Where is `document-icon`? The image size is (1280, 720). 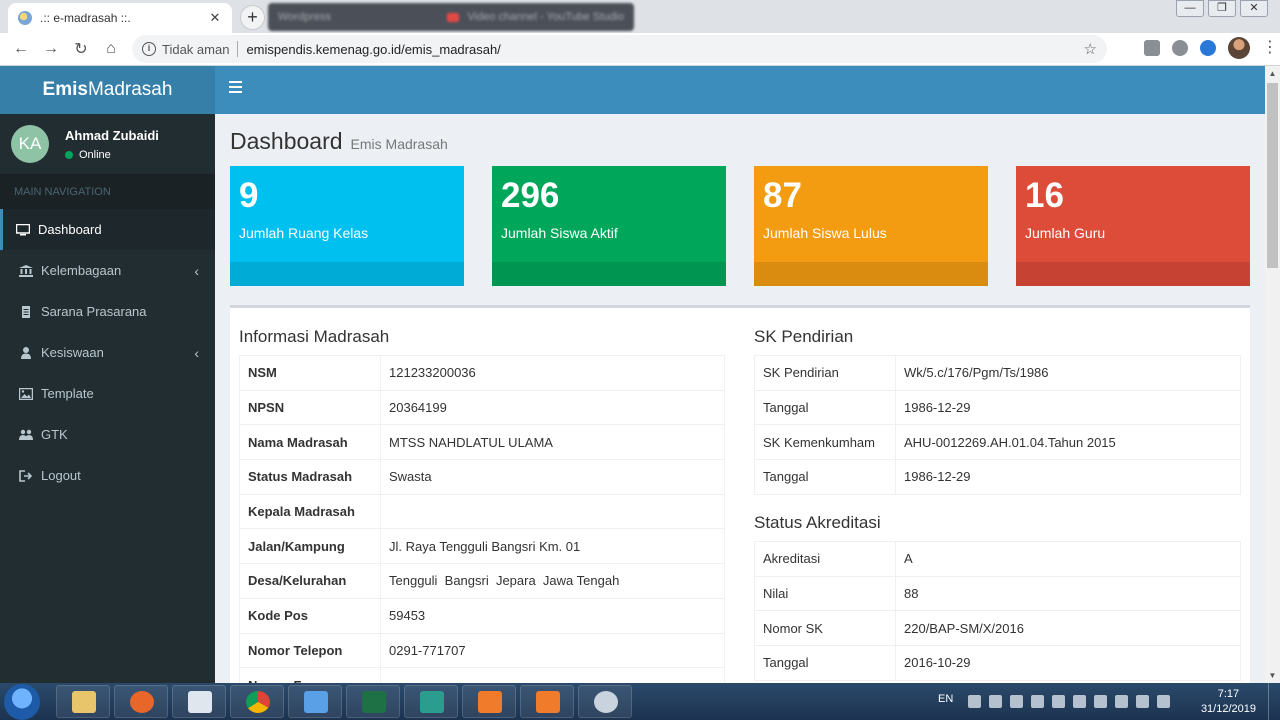
document-icon is located at coordinates (200, 702).